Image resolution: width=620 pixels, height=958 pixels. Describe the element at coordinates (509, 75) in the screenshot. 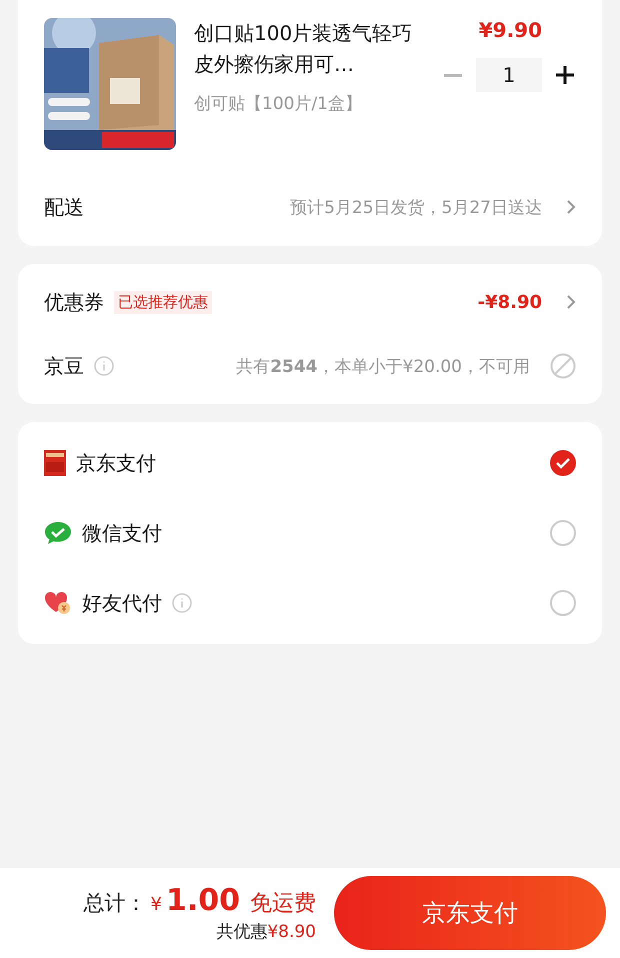

I see `quantity-field: 1` at that location.